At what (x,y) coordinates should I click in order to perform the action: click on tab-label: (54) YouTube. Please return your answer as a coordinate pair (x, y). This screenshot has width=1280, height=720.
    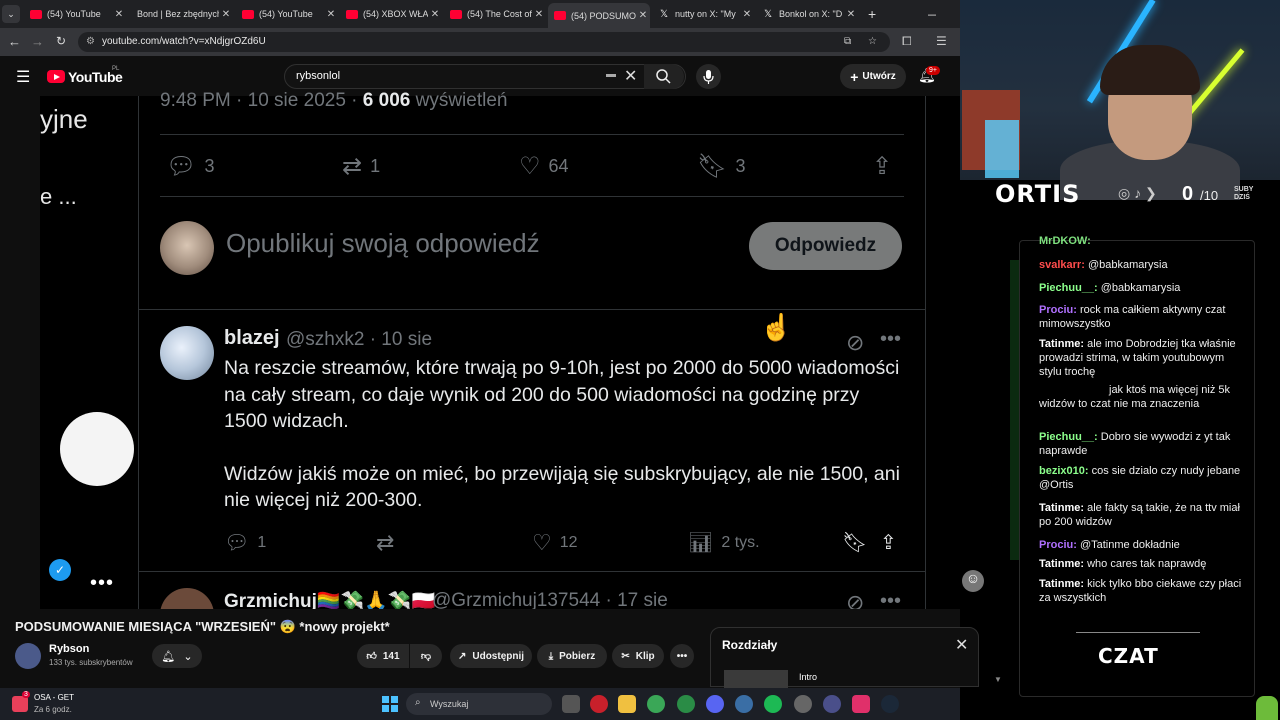
    Looking at the image, I should click on (286, 14).